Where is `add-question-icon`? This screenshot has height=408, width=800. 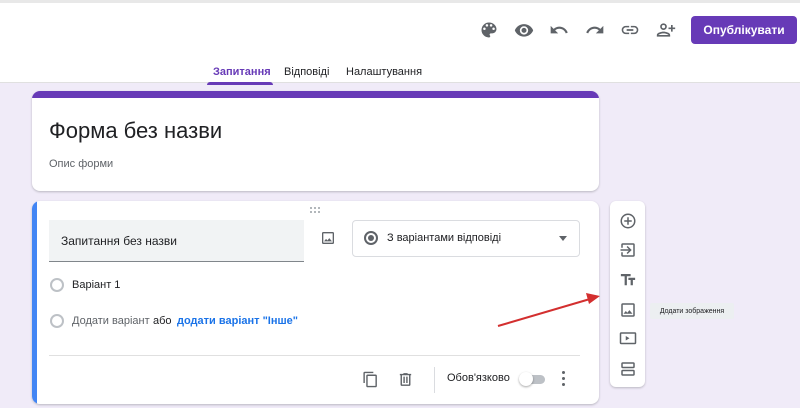 add-question-icon is located at coordinates (627, 220).